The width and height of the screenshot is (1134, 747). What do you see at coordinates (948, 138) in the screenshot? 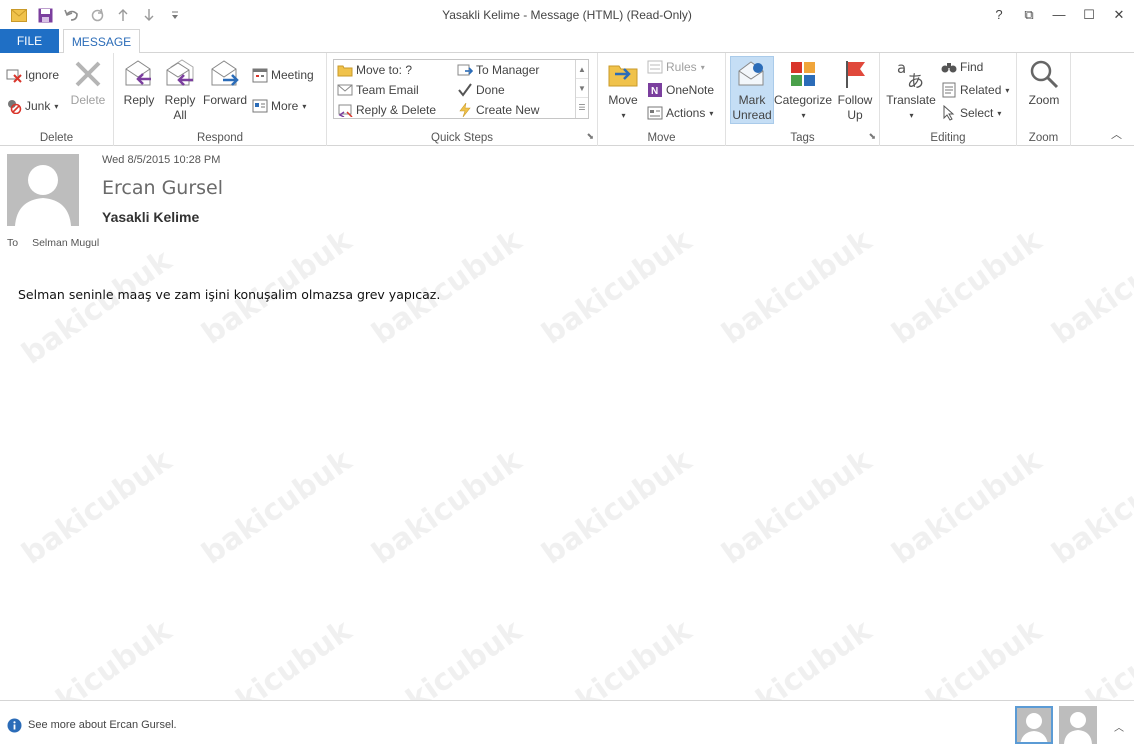
I see `editing-group-label: Editing` at bounding box center [948, 138].